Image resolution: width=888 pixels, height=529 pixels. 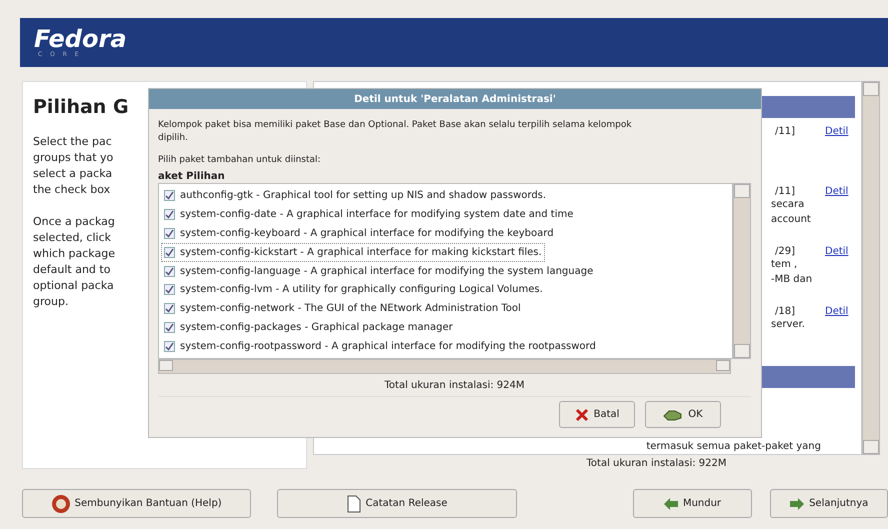 I want to click on page-icon, so click(x=353, y=503).